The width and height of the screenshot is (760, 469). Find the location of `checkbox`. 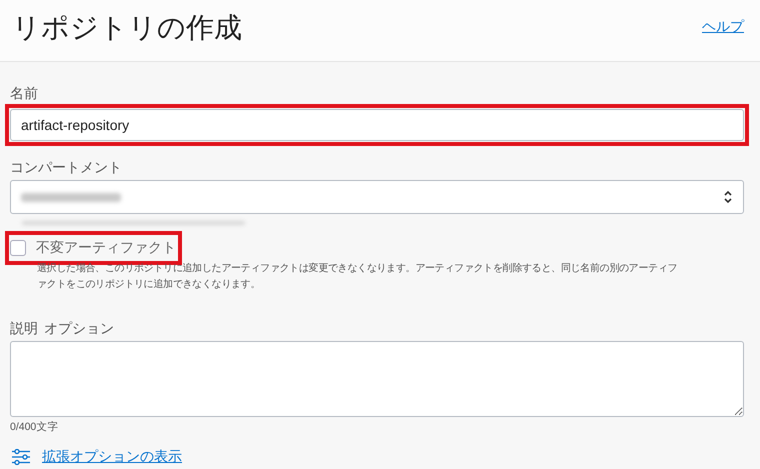

checkbox is located at coordinates (18, 248).